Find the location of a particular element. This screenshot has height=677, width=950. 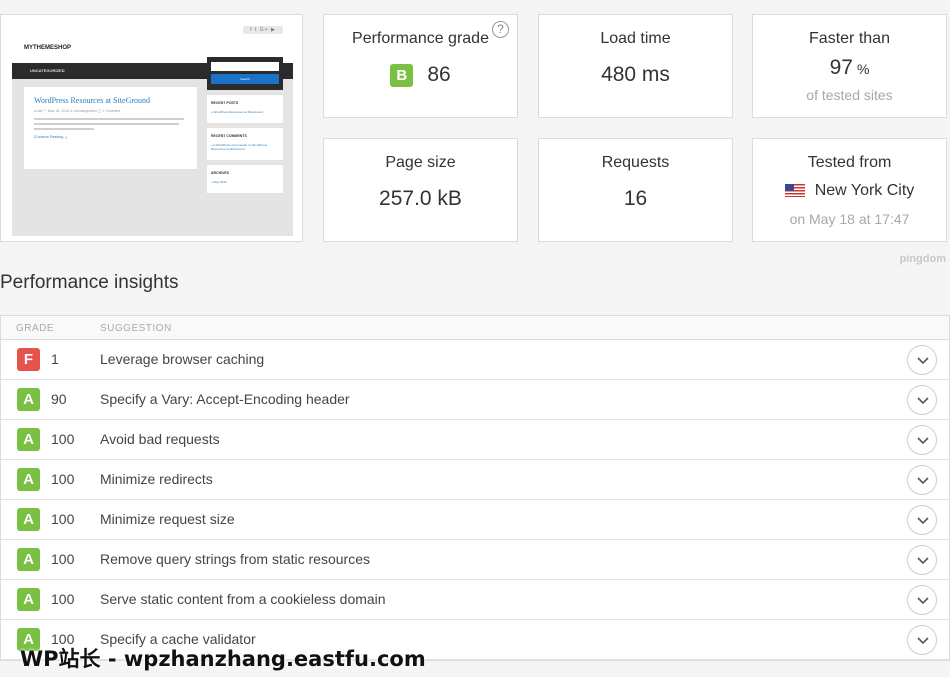

insight-suggestion: Specify a Vary: Accept-Encoding header is located at coordinates (225, 399).